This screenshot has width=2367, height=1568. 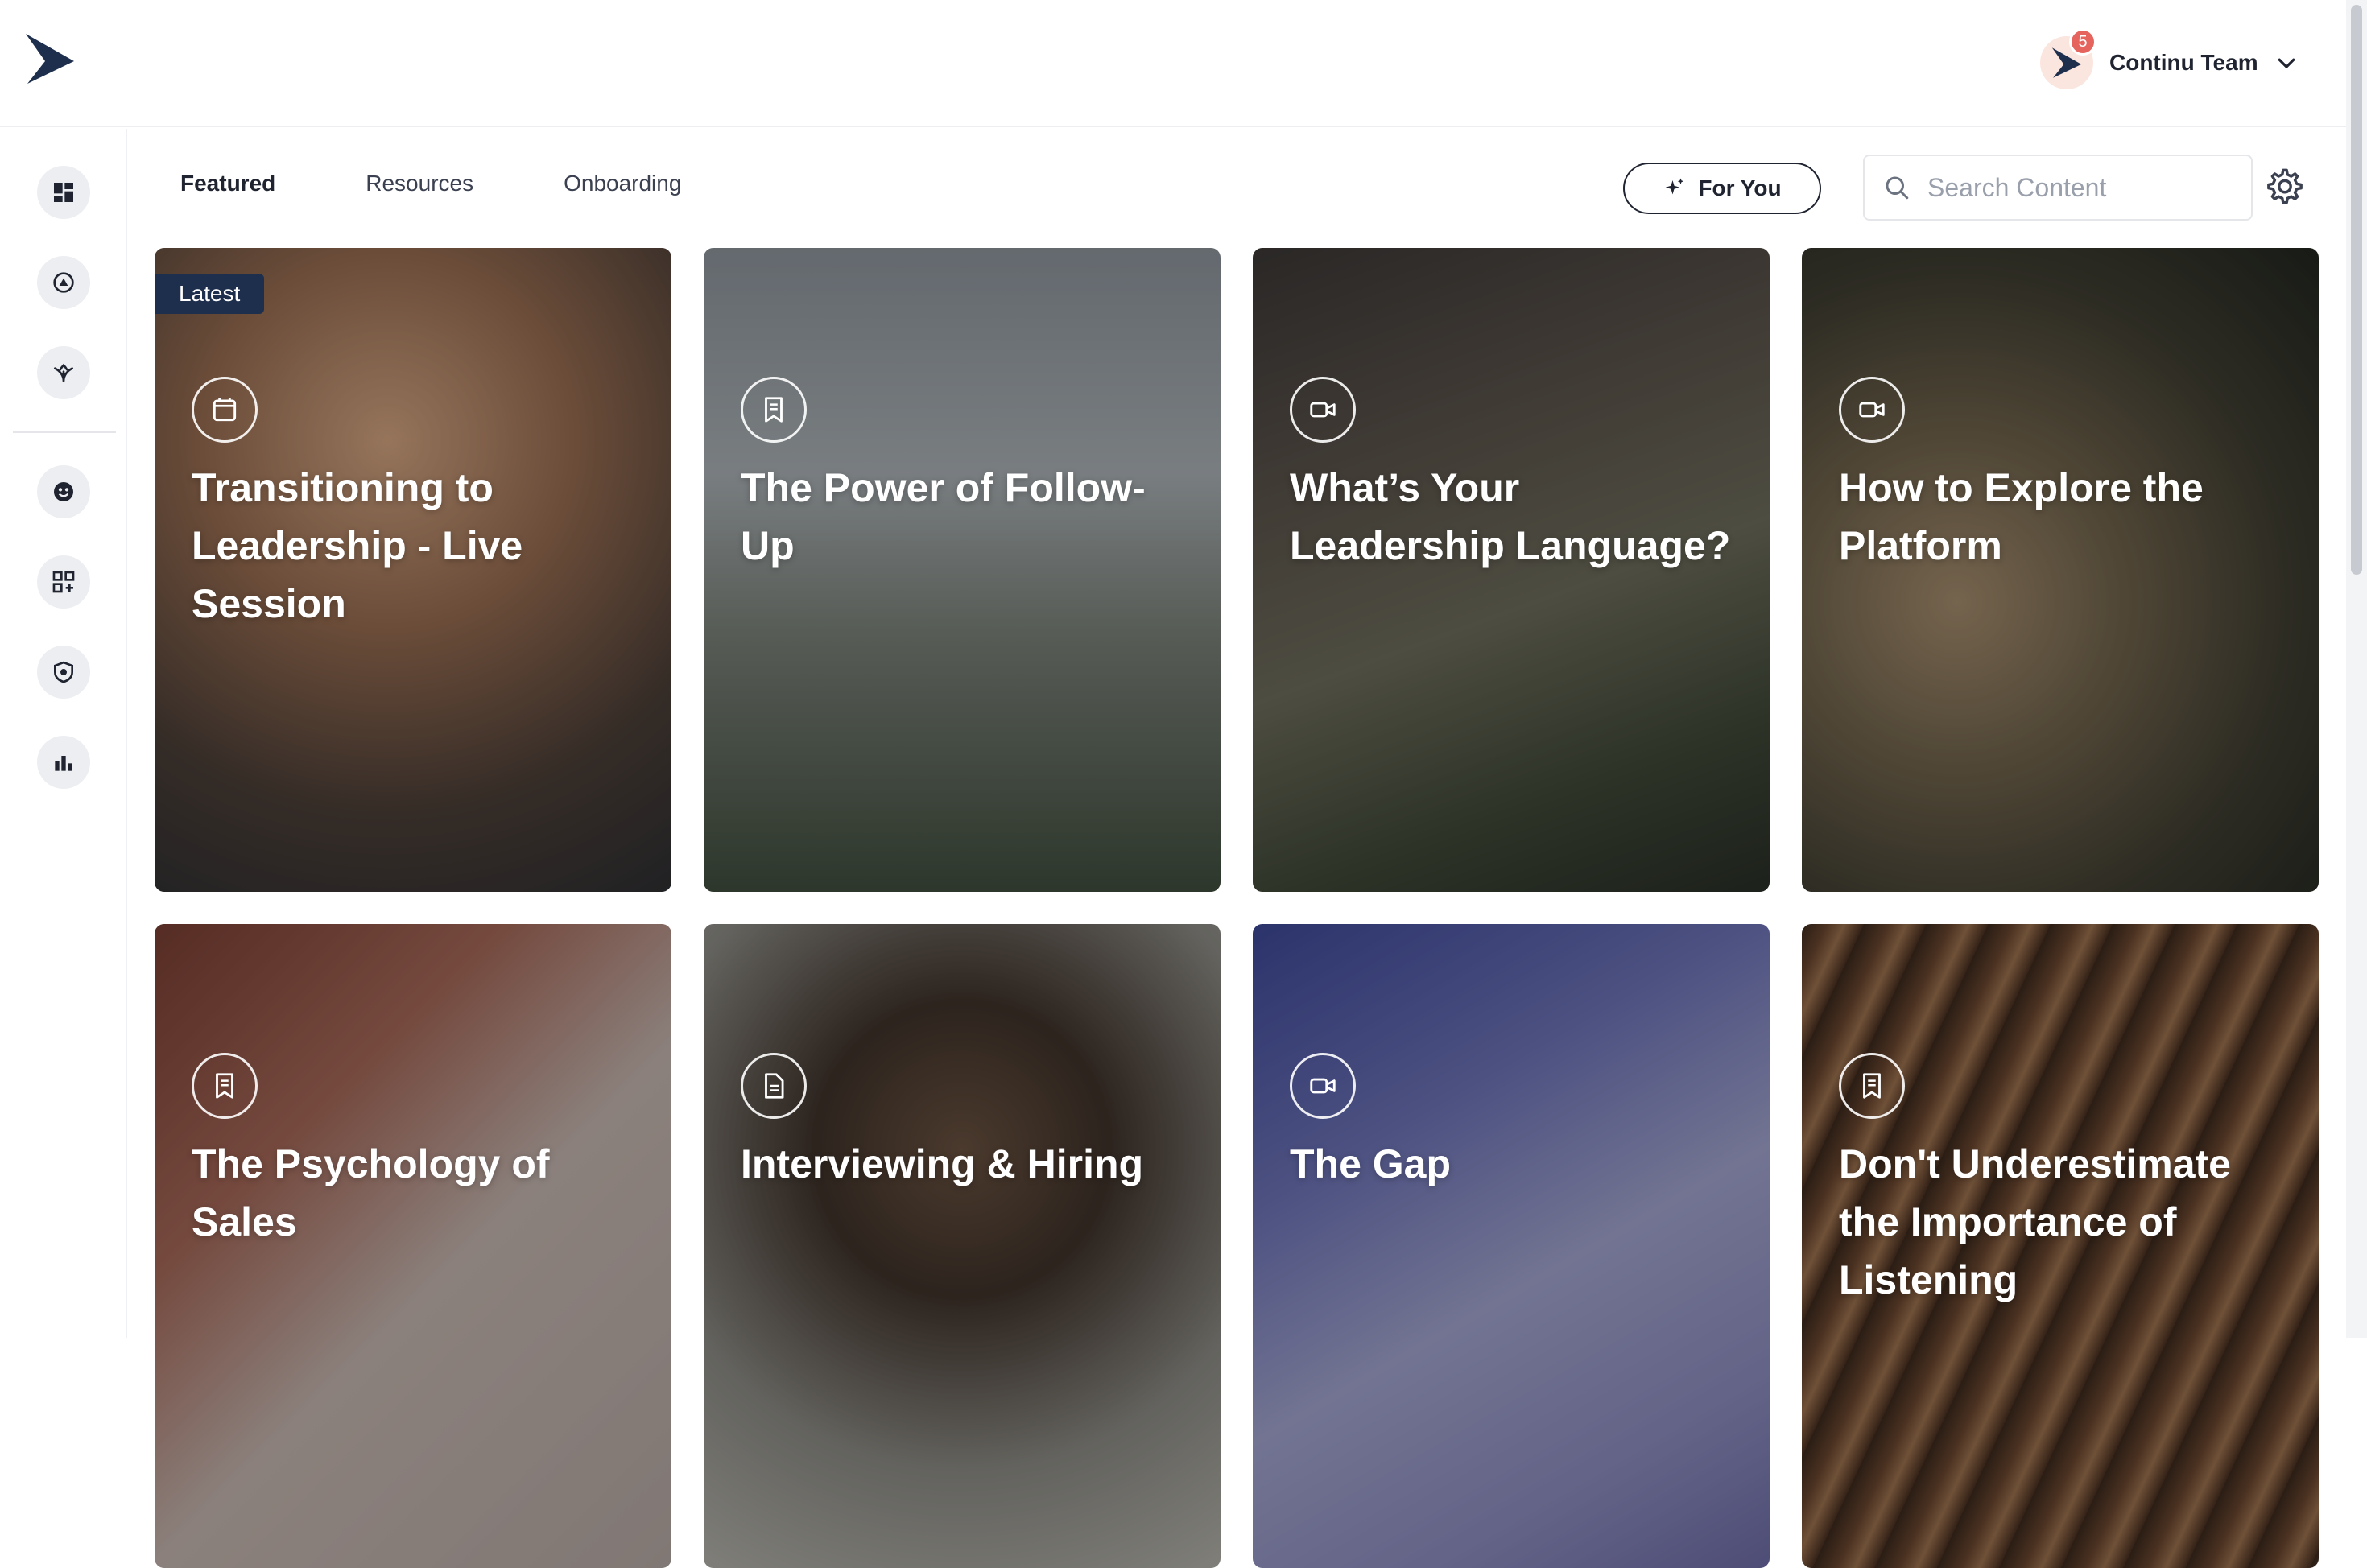 I want to click on content-card: What’s Your Leadership Language?, so click(x=1511, y=570).